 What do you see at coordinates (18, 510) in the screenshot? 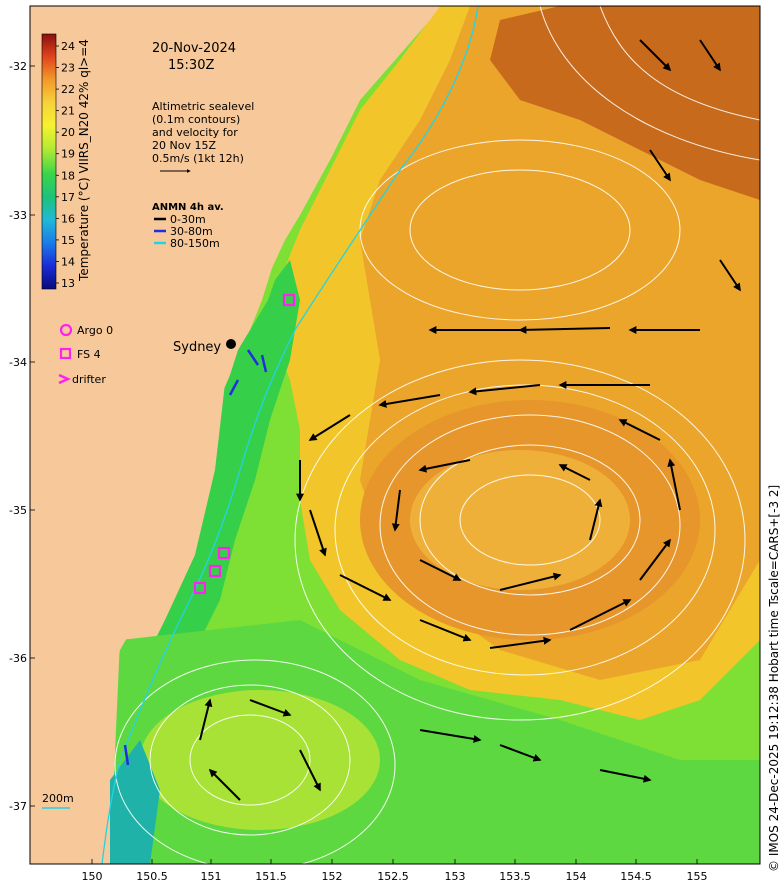
I see `latitude-tick-label: -35` at bounding box center [18, 510].